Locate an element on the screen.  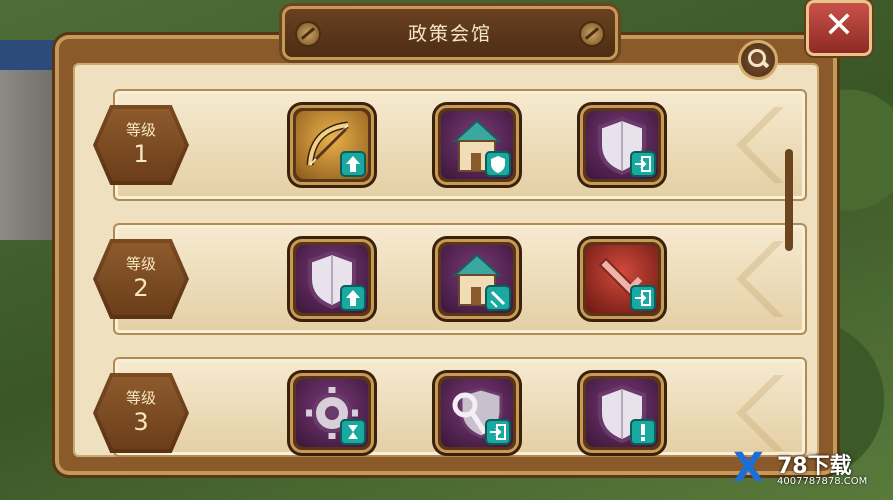
level-number: 2 is located at coordinates (141, 288).